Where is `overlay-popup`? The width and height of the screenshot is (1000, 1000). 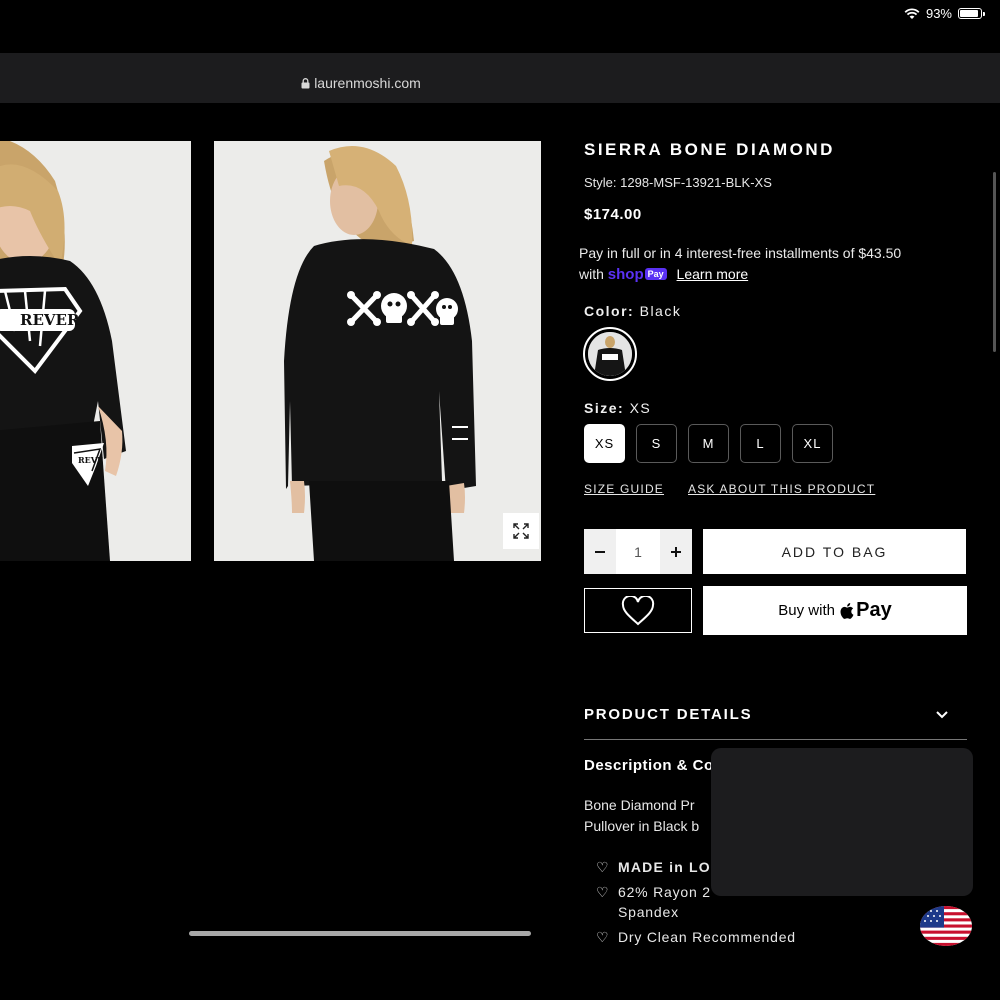 overlay-popup is located at coordinates (842, 822).